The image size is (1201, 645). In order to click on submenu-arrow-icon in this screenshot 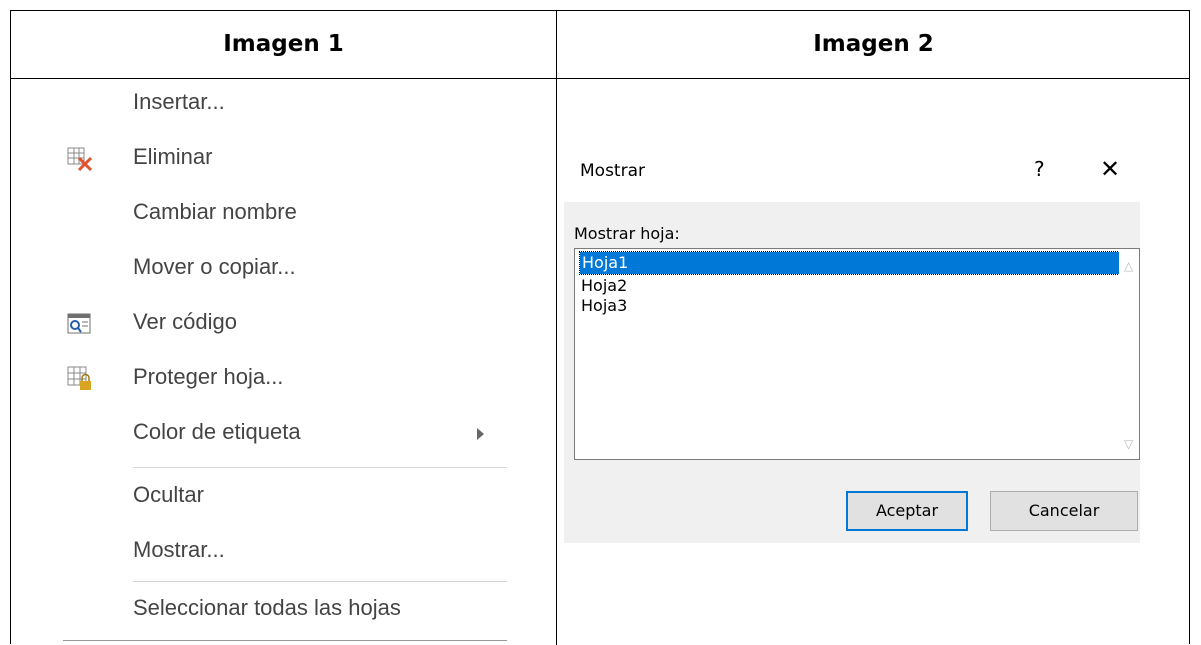, I will do `click(480, 434)`.